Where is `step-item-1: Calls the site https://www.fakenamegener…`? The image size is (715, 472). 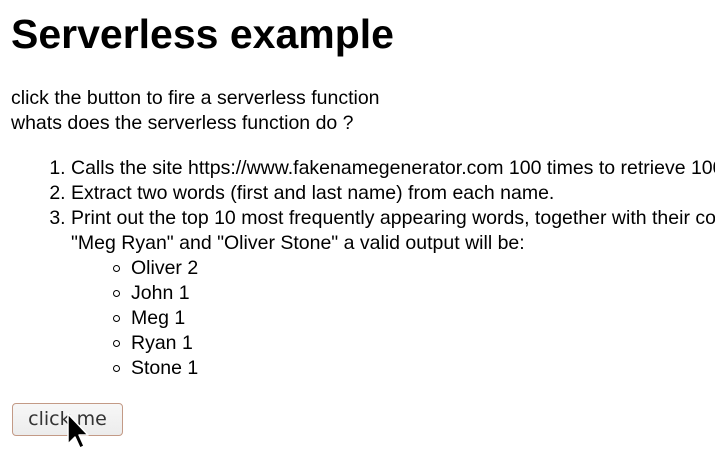
step-item-1: Calls the site https://www.fakenamegener… is located at coordinates (393, 168).